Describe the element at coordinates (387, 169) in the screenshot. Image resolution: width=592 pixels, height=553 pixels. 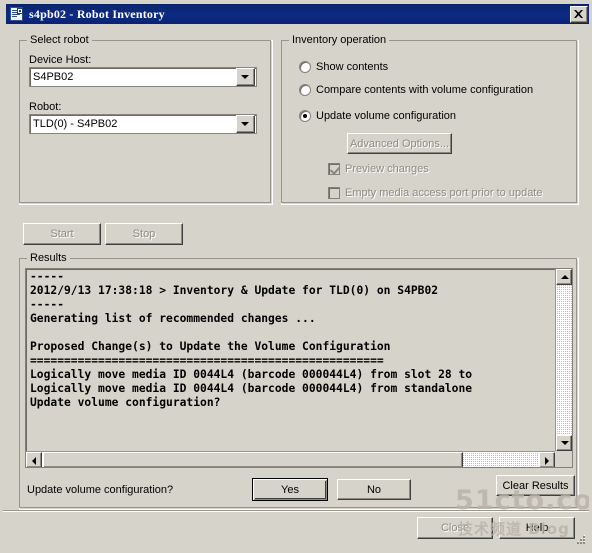
I see `checkbox-preview-changes-label: Preview changes` at that location.